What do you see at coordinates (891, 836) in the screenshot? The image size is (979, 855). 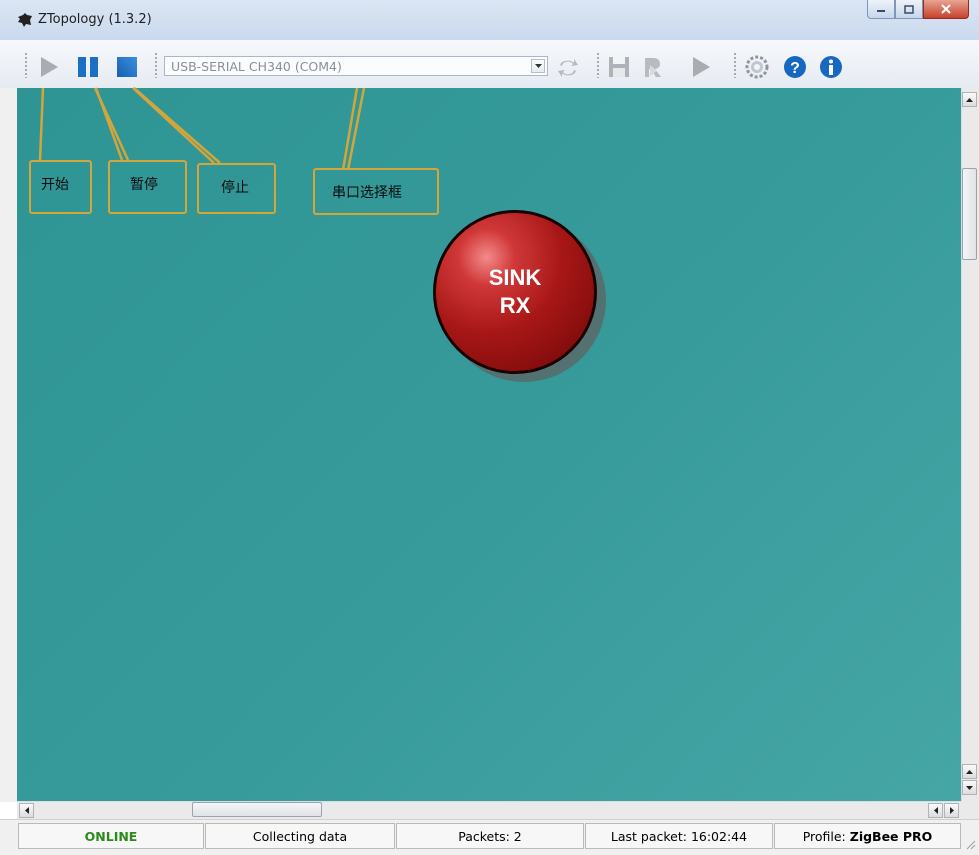 I see `profile-value: ZigBee PRO` at bounding box center [891, 836].